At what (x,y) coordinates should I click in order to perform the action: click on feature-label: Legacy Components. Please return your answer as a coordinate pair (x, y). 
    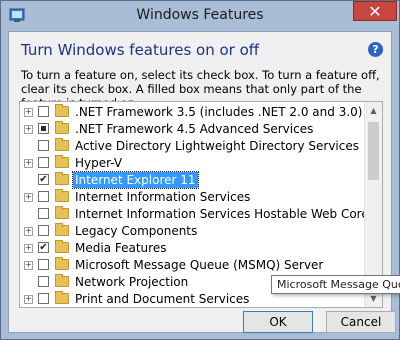
    Looking at the image, I should click on (136, 231).